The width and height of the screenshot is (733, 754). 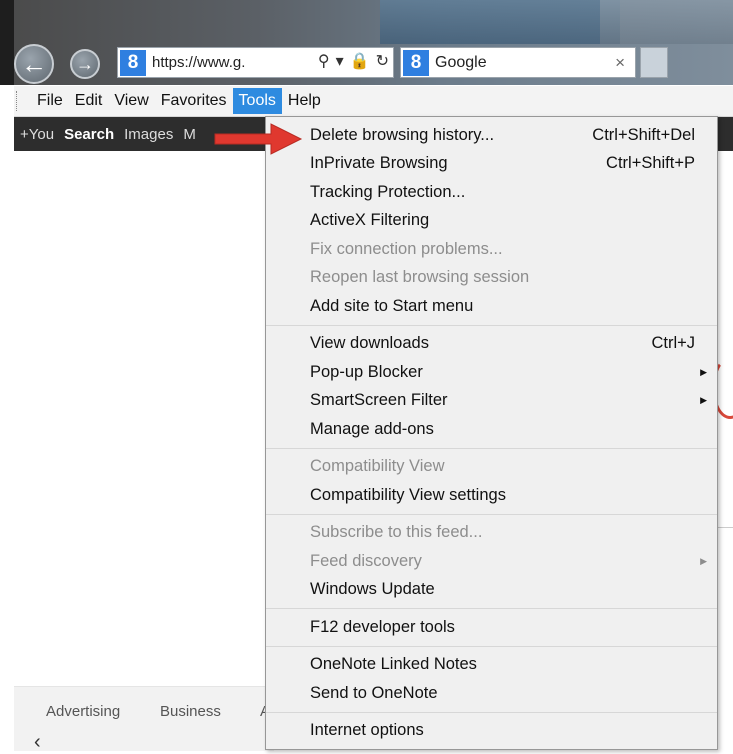 What do you see at coordinates (50, 101) in the screenshot?
I see `menu-file: File` at bounding box center [50, 101].